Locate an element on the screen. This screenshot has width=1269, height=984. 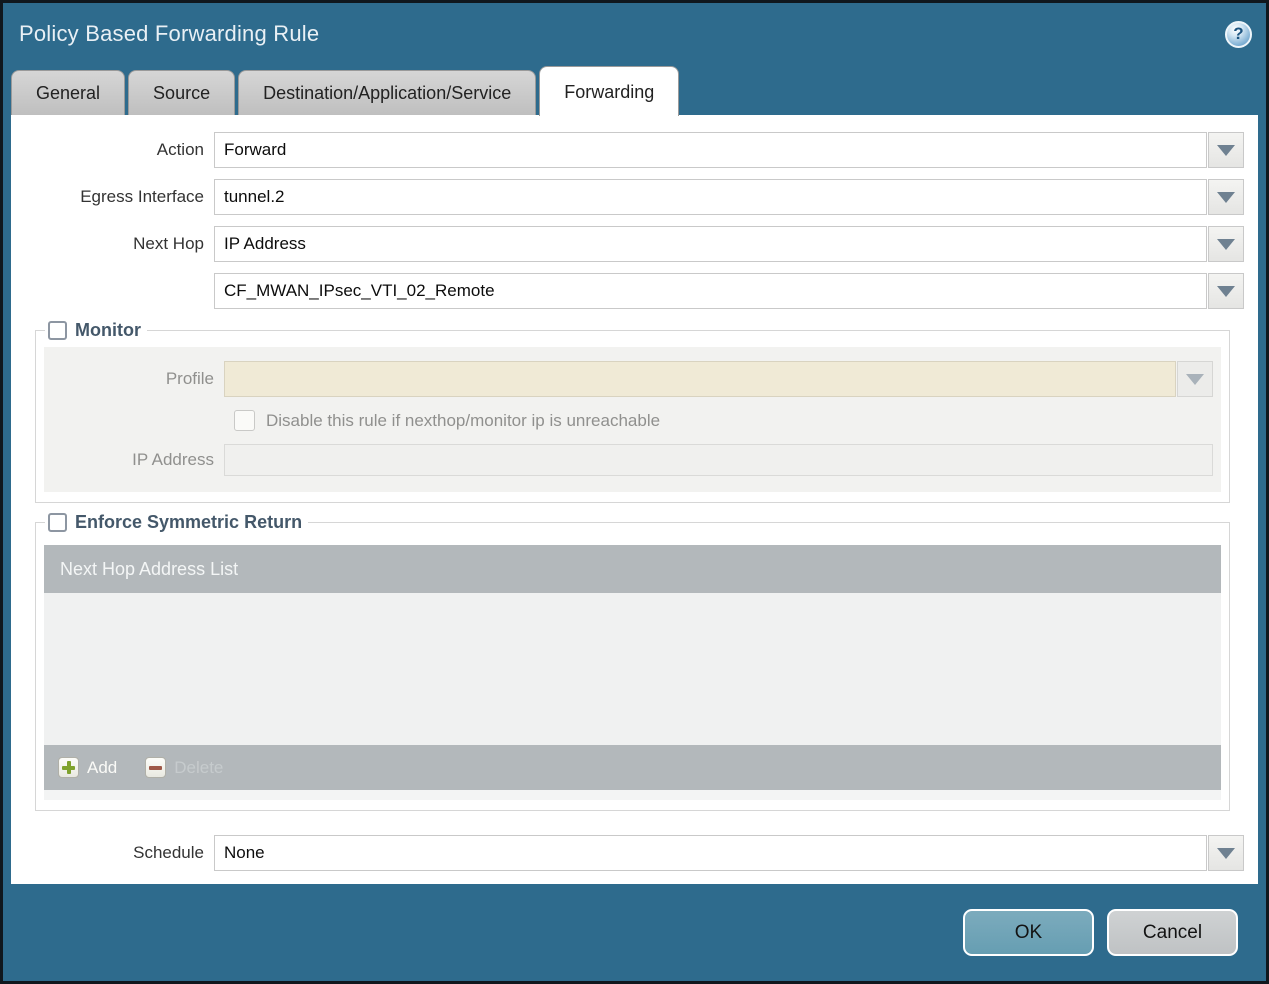
monitor-ip-address-row: IP Address is located at coordinates (632, 460).